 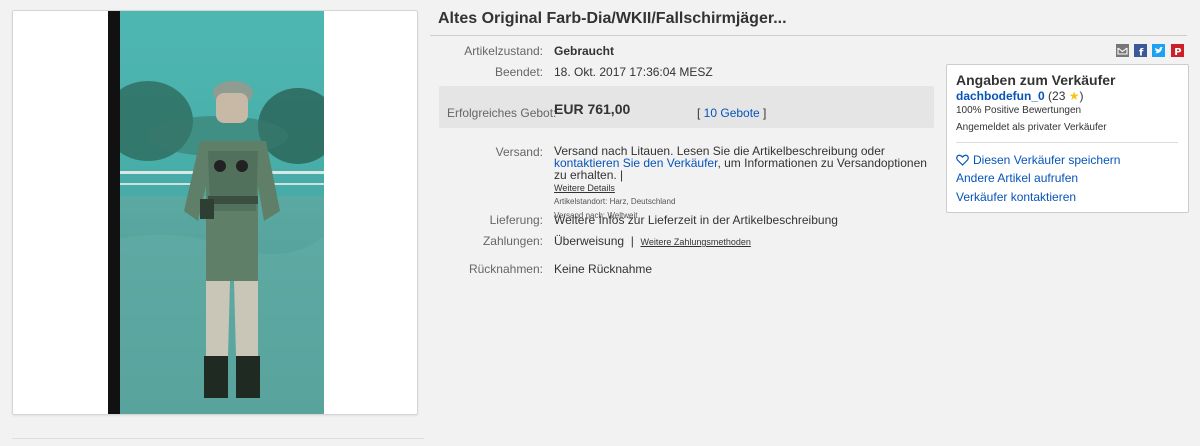 I want to click on more-details-link: Weitere Details, so click(x=584, y=188).